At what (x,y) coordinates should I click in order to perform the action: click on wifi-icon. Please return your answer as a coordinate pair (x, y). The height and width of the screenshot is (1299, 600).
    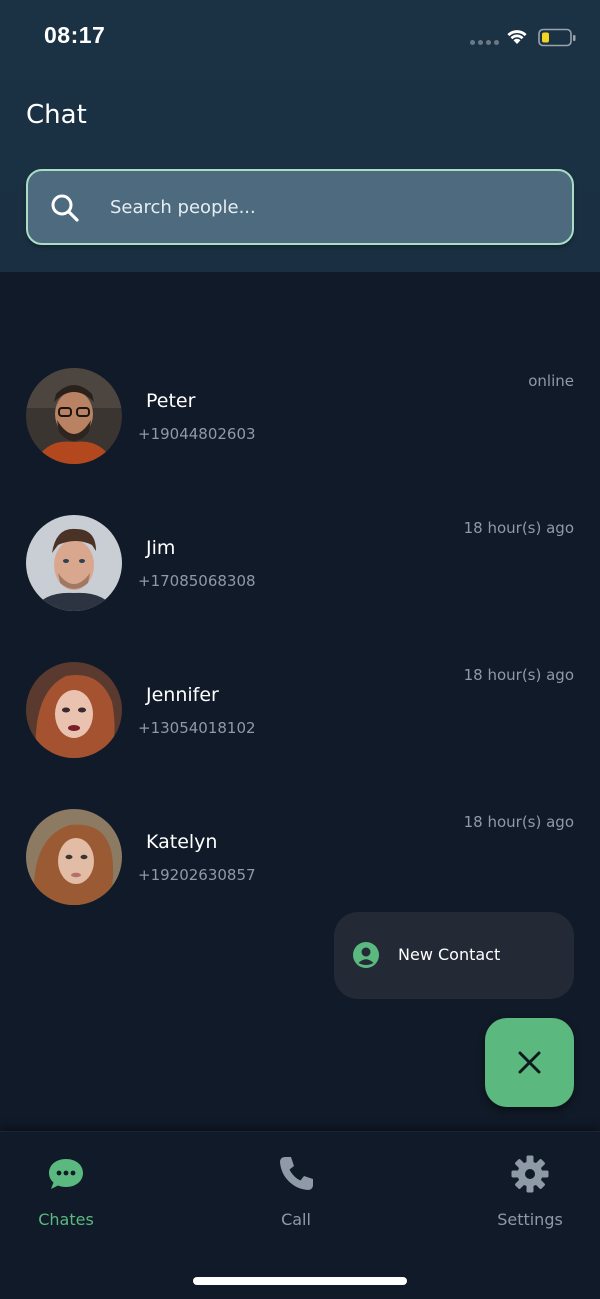
    Looking at the image, I should click on (517, 37).